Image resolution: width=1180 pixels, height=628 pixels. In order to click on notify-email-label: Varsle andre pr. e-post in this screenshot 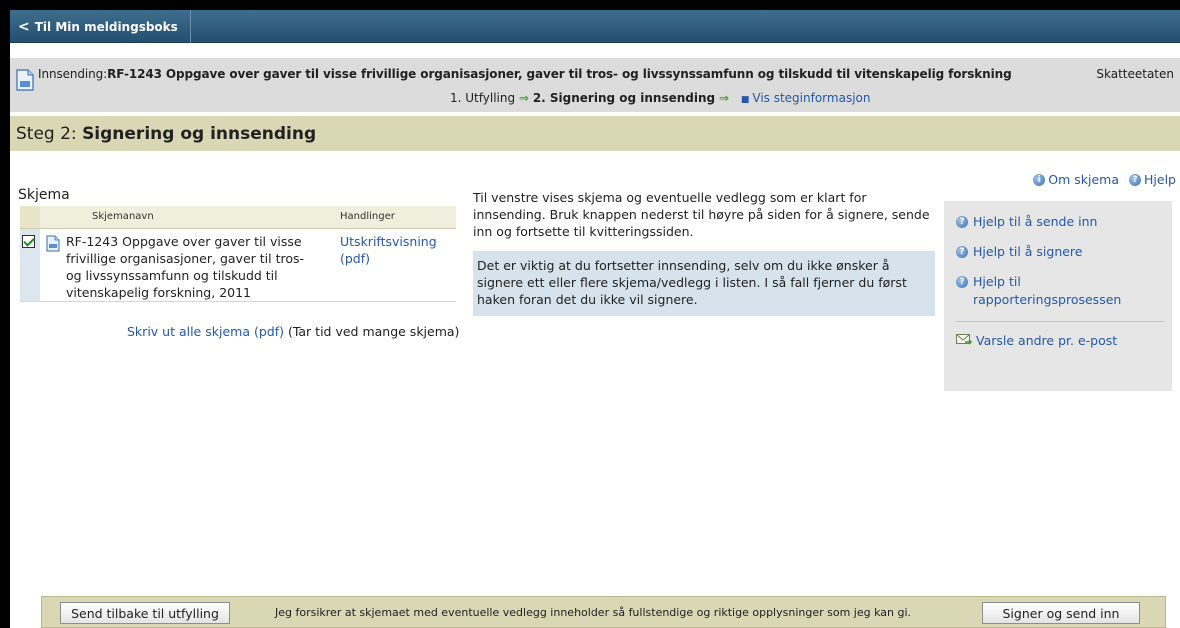, I will do `click(1047, 340)`.